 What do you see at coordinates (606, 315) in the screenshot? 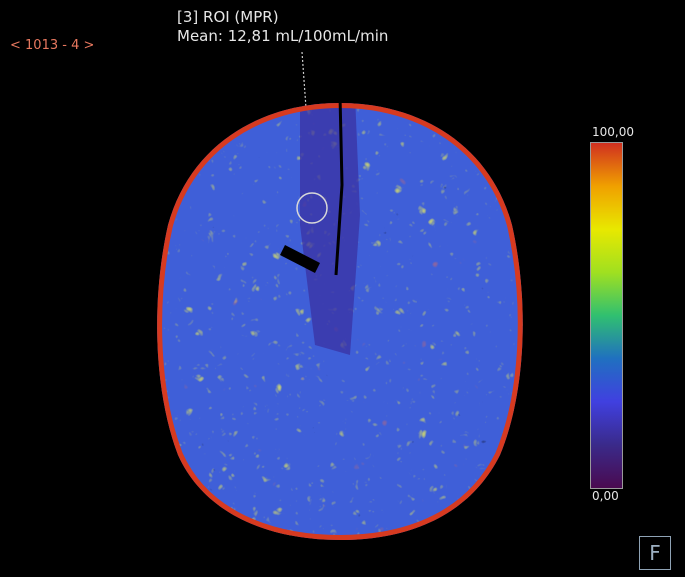
I see `colorbar` at bounding box center [606, 315].